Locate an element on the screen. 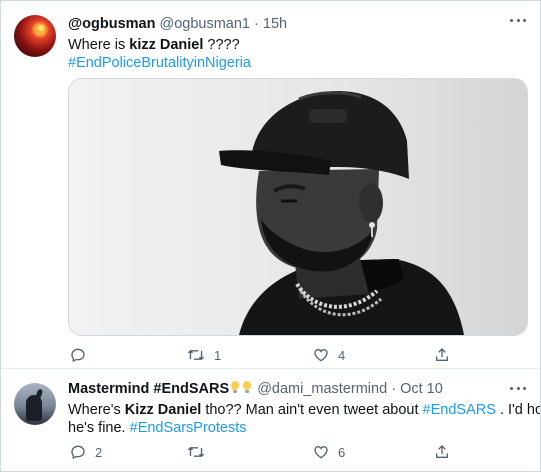 The image size is (541, 472). reply-button is located at coordinates (82, 355).